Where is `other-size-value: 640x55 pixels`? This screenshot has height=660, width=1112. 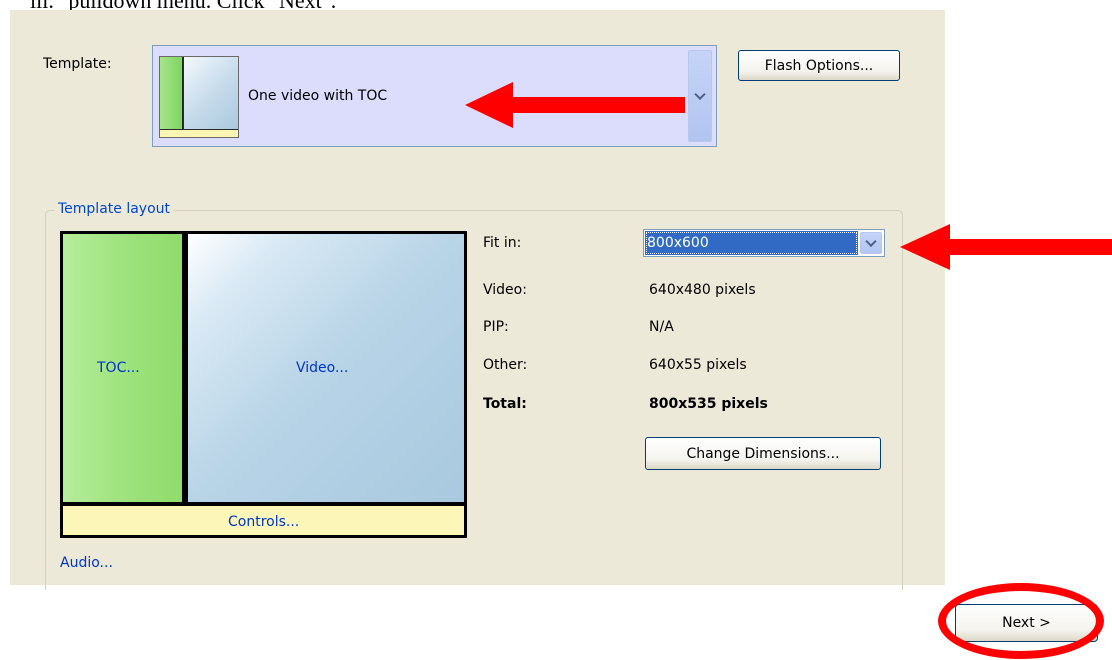 other-size-value: 640x55 pixels is located at coordinates (698, 365).